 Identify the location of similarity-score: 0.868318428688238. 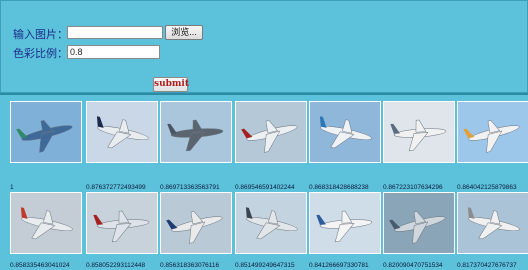
(339, 187).